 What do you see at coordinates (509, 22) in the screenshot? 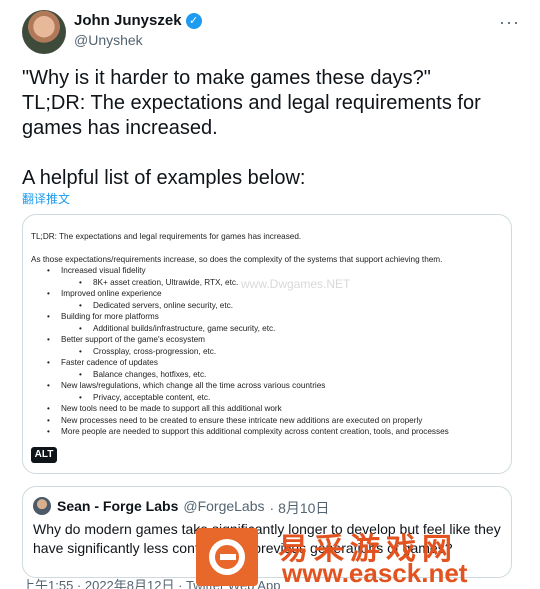
I see `more-options-icon: ···` at bounding box center [509, 22].